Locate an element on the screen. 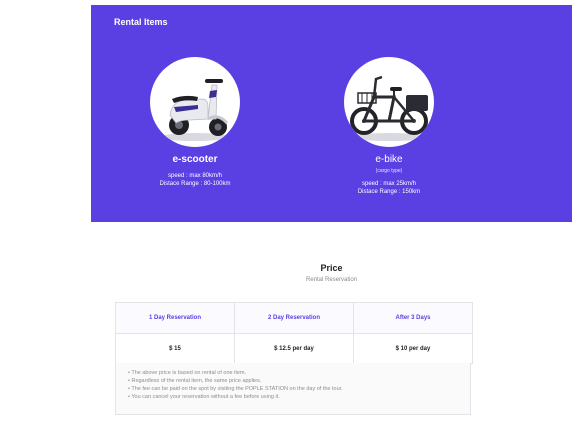 The height and width of the screenshot is (422, 572). price-3-days: $ 10 per day is located at coordinates (413, 348).